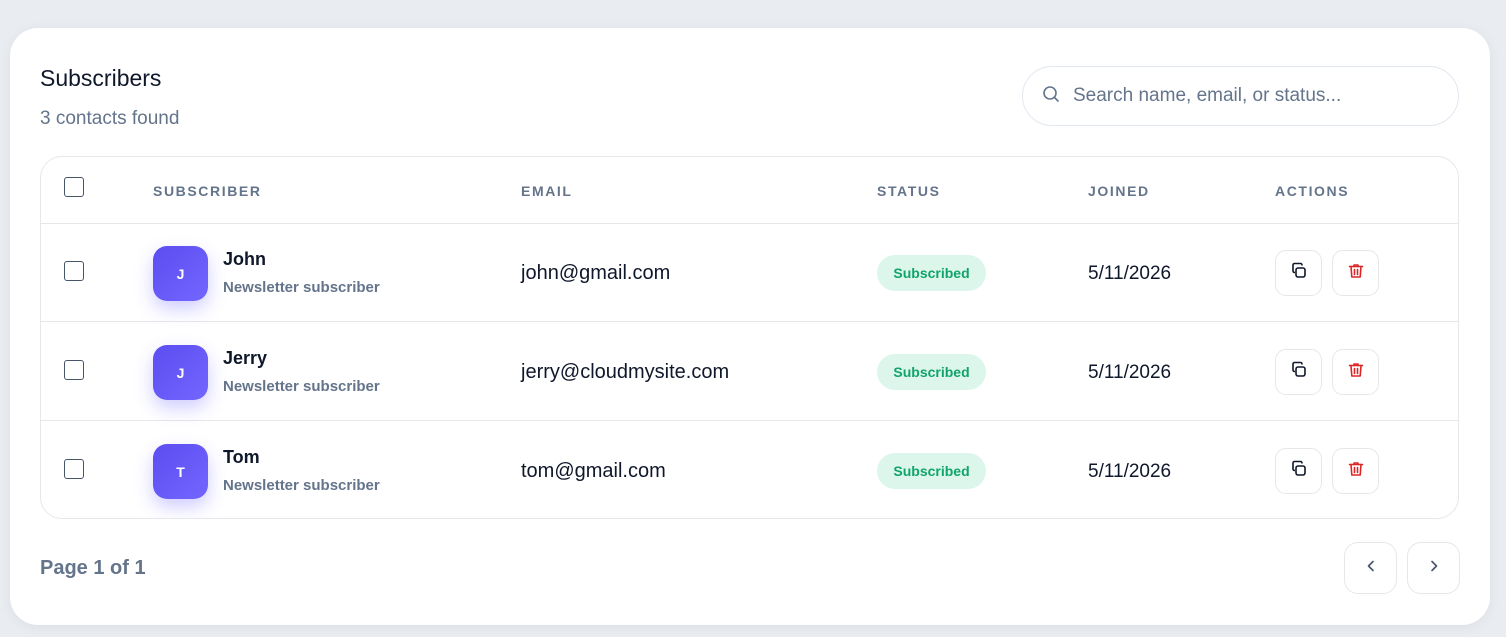  What do you see at coordinates (1119, 191) in the screenshot?
I see `column-header-joined: JOINED` at bounding box center [1119, 191].